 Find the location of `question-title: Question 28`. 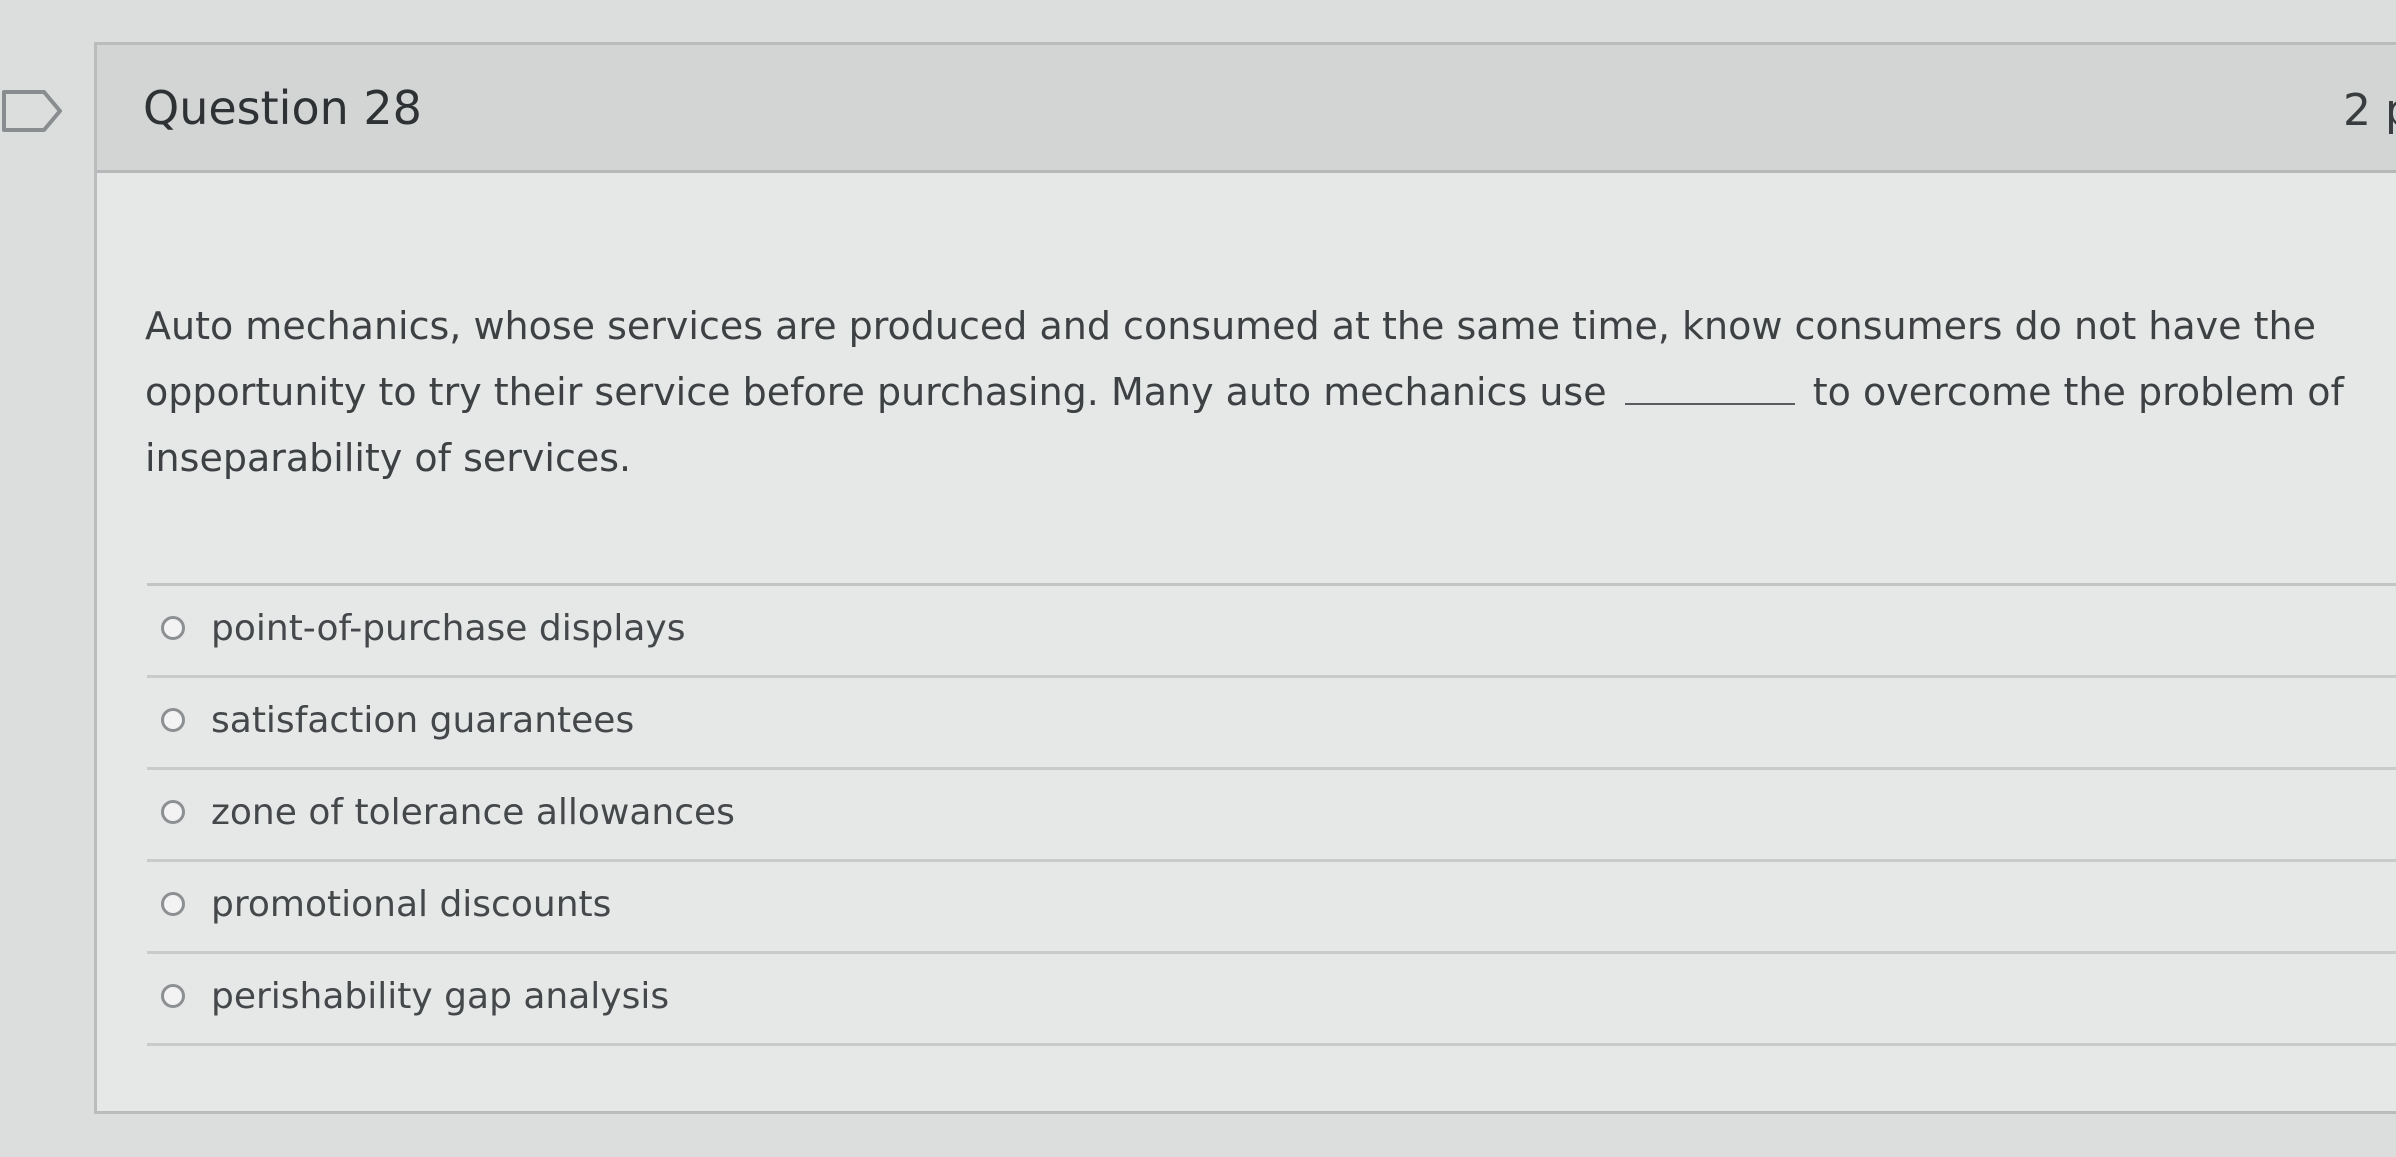

question-title: Question 28 is located at coordinates (282, 108).